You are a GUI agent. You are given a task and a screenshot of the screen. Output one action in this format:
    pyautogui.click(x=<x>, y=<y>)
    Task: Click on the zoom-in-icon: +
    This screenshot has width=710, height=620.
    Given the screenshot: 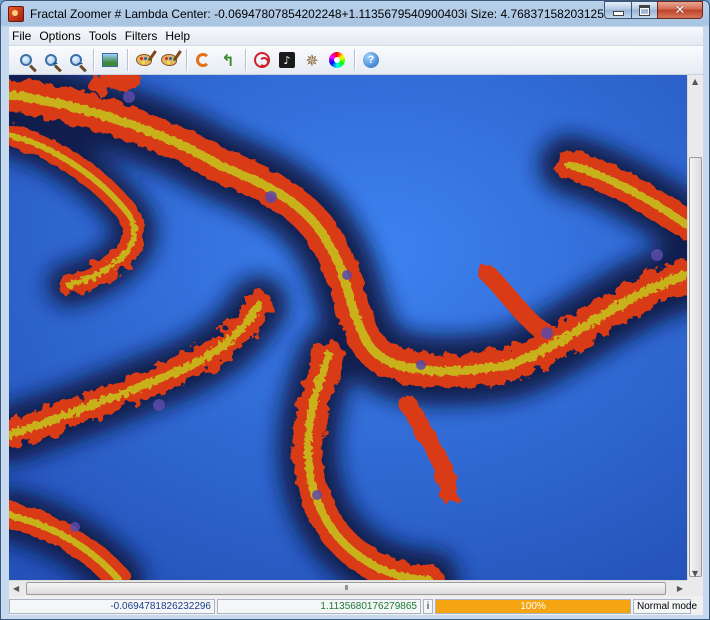 What is the action you would take?
    pyautogui.click(x=51, y=62)
    